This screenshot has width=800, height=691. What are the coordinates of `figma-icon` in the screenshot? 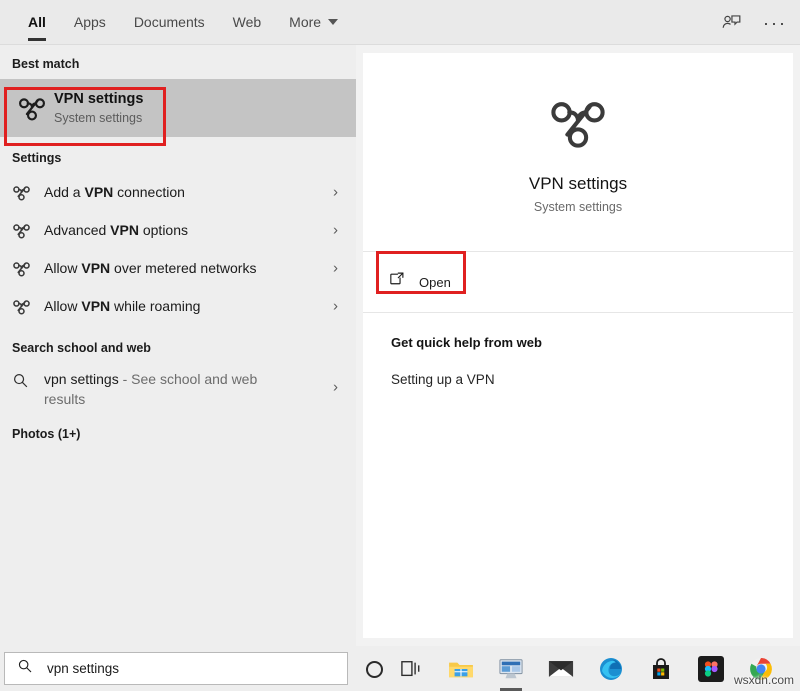 It's located at (711, 669).